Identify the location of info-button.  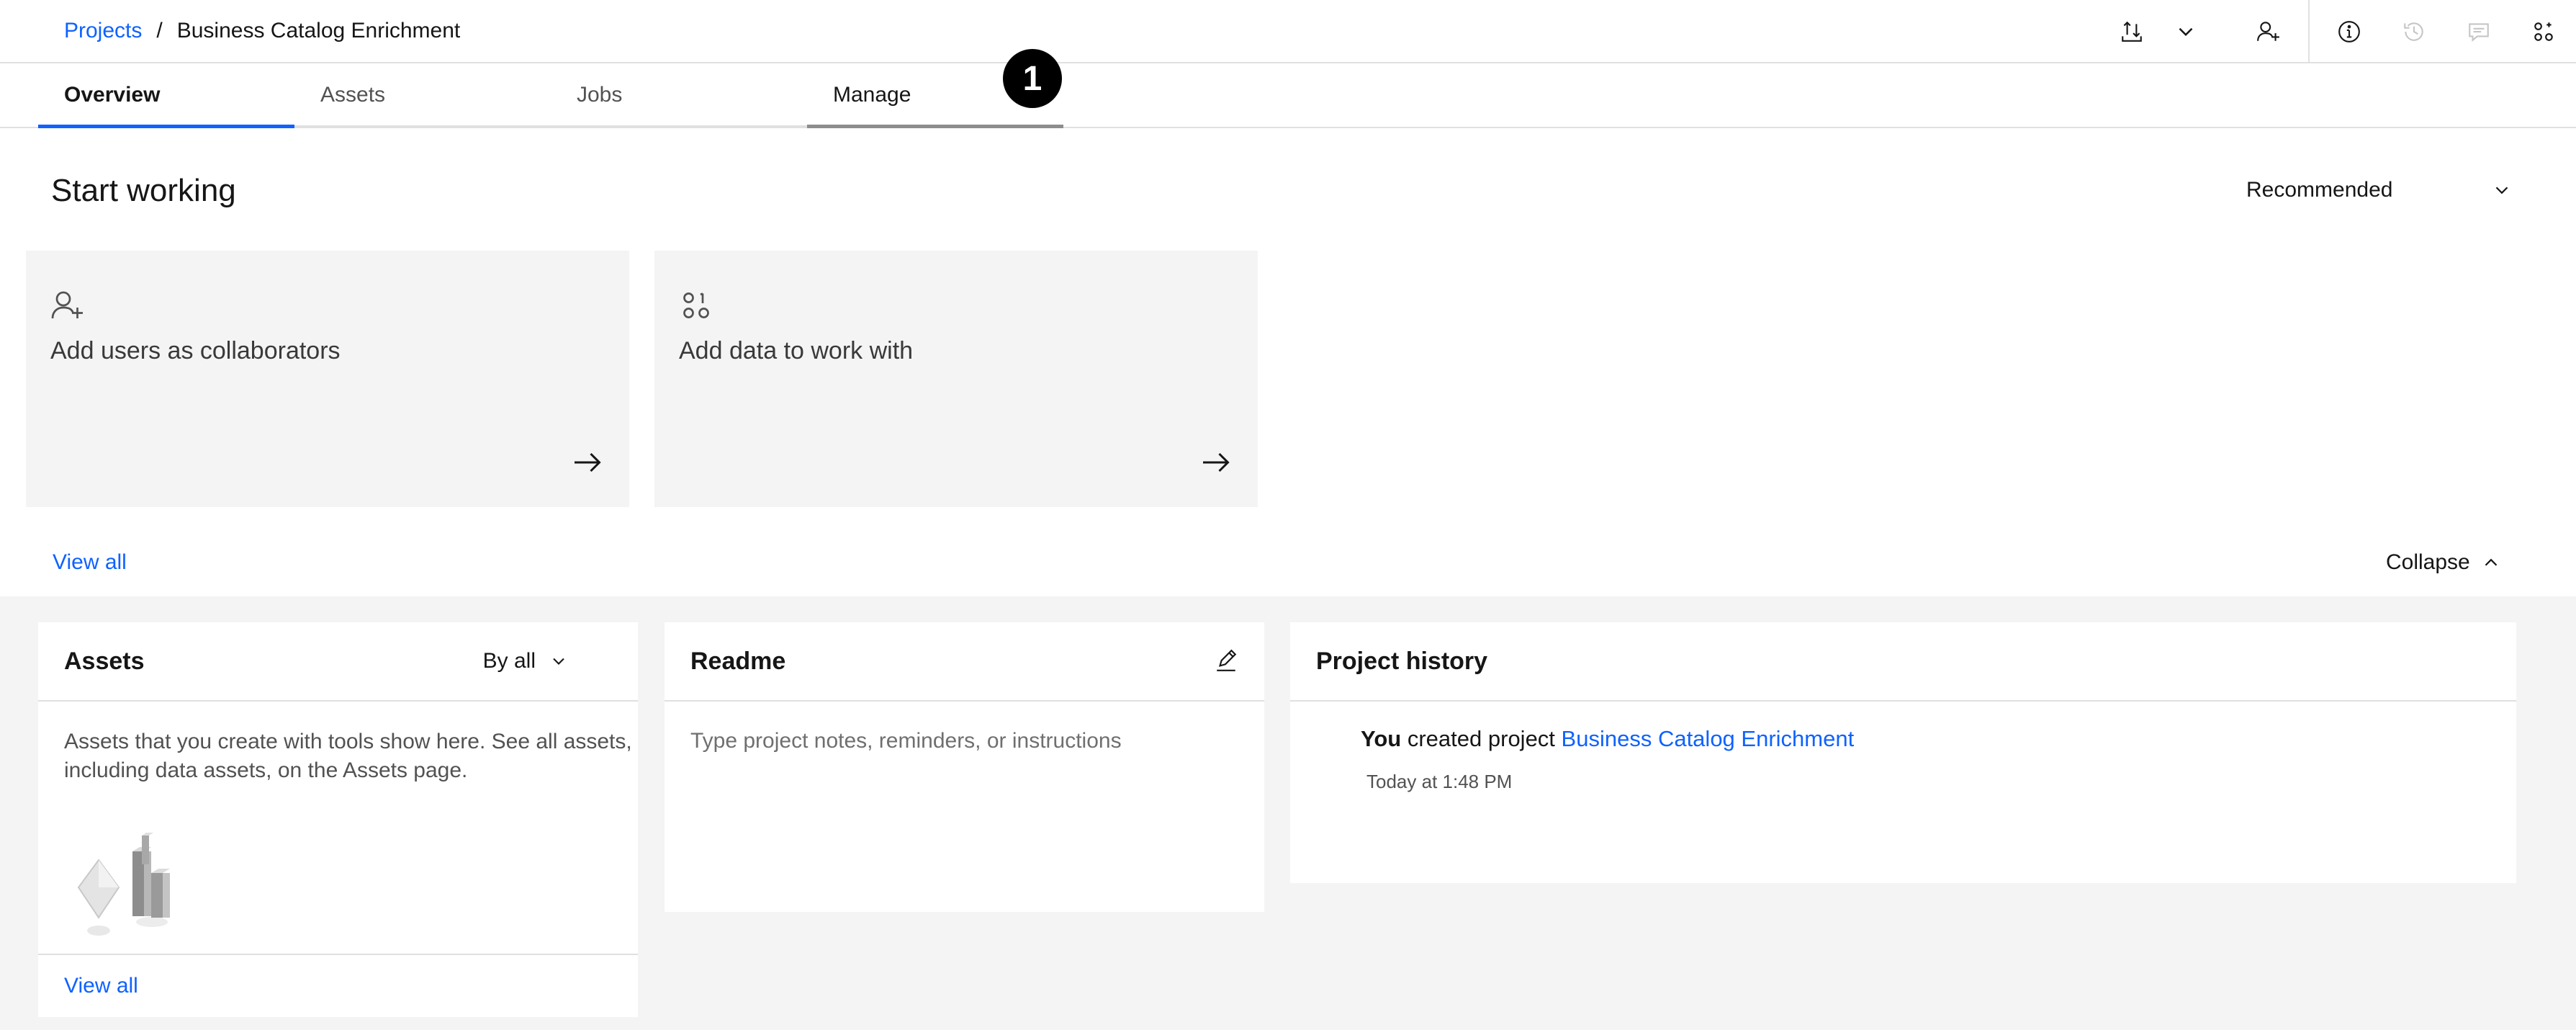
(2349, 32).